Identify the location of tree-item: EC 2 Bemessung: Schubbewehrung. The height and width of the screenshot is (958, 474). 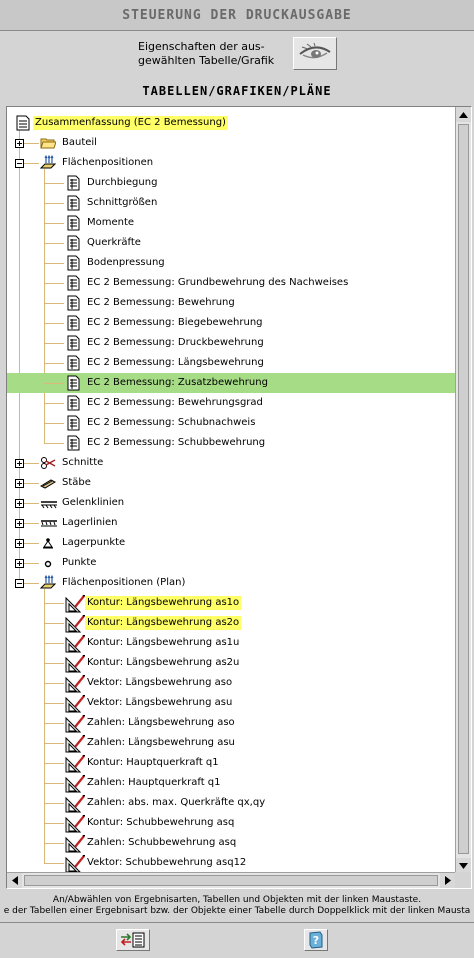
(231, 443).